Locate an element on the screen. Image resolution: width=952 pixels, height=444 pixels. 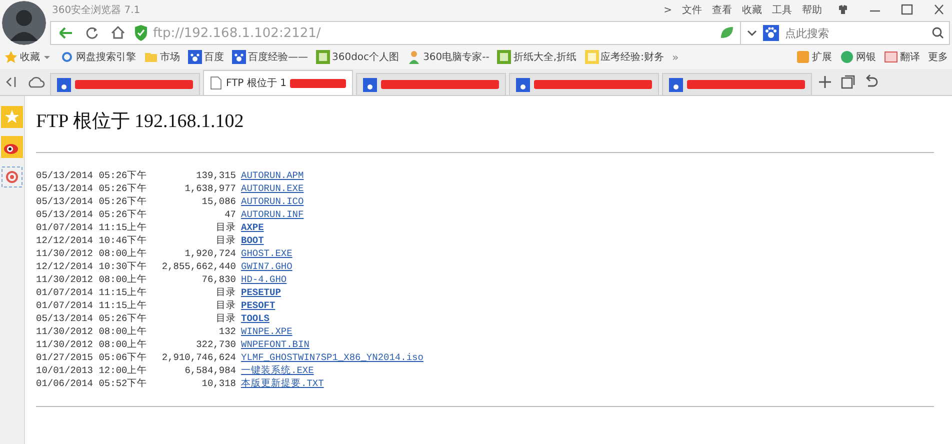
entry-link: TOOLS is located at coordinates (255, 318).